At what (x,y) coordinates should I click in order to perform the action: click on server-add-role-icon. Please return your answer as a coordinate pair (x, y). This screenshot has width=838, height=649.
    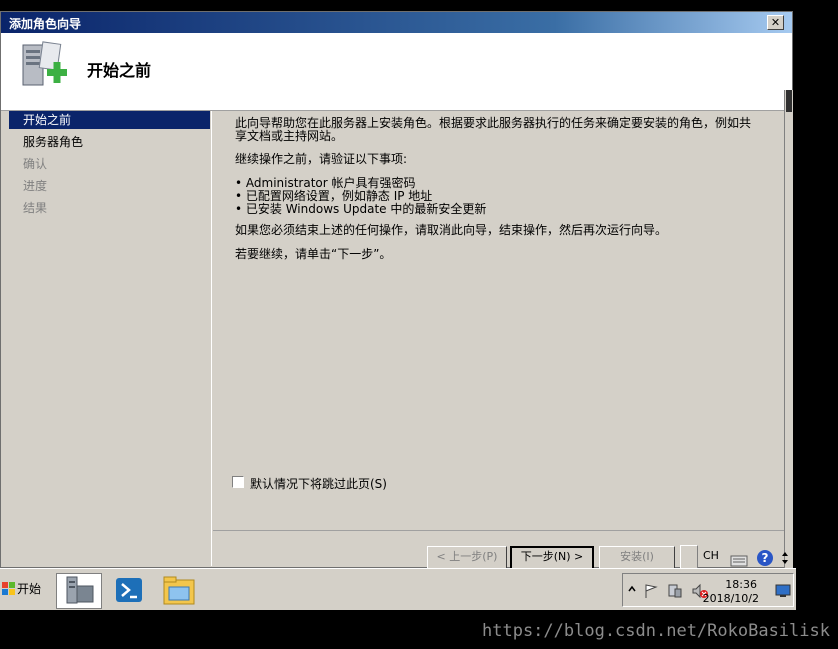
    Looking at the image, I should click on (44, 63).